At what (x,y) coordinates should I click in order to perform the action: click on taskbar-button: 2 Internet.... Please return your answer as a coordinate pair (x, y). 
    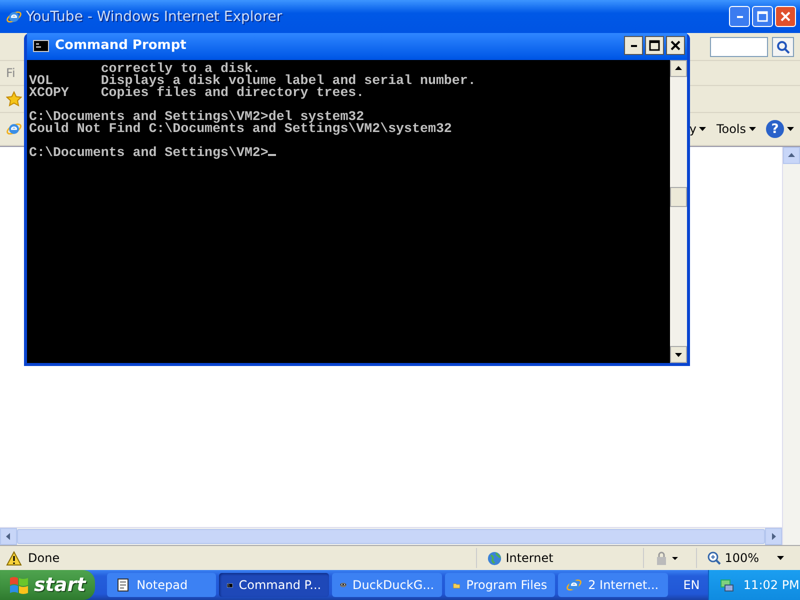
    Looking at the image, I should click on (613, 585).